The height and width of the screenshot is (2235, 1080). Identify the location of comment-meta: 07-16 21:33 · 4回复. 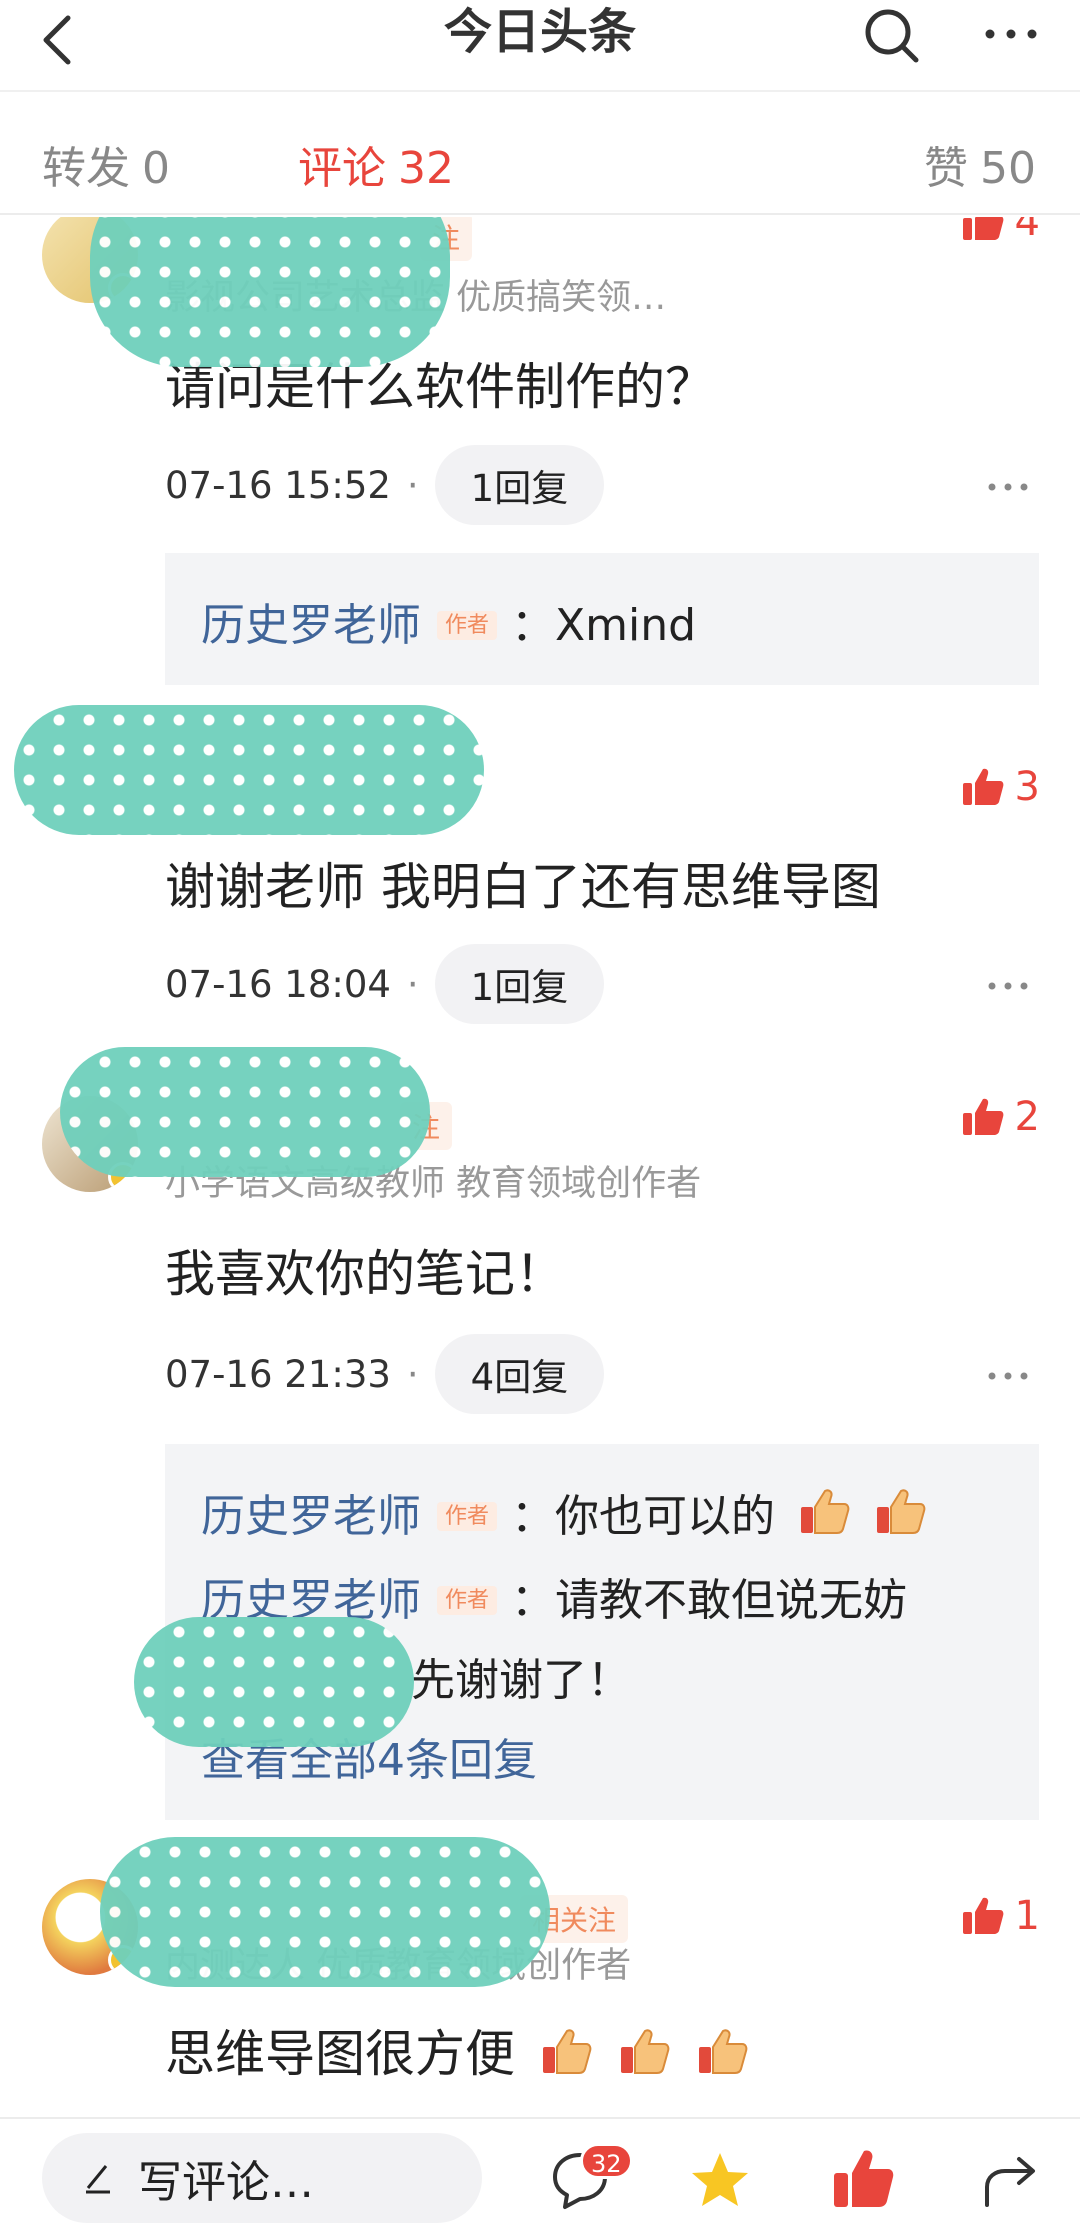
(385, 1374).